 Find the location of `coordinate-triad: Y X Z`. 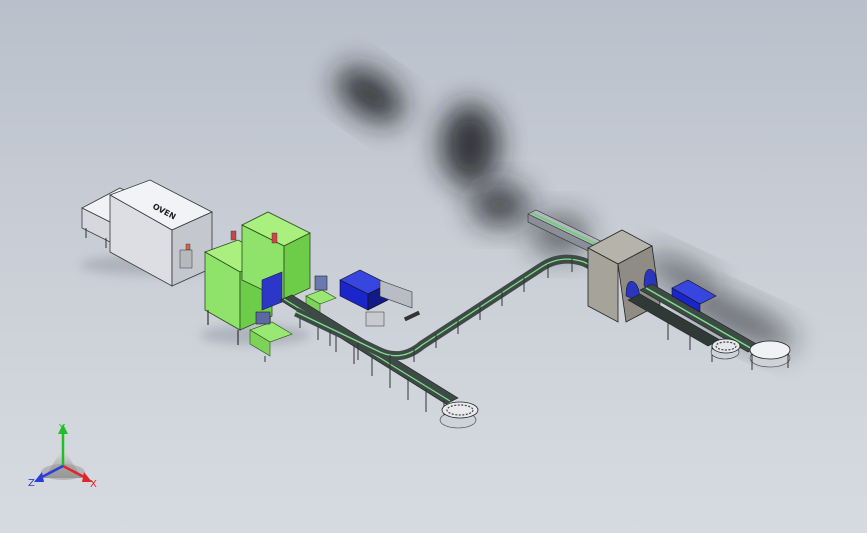

coordinate-triad: Y X Z is located at coordinates (62, 456).